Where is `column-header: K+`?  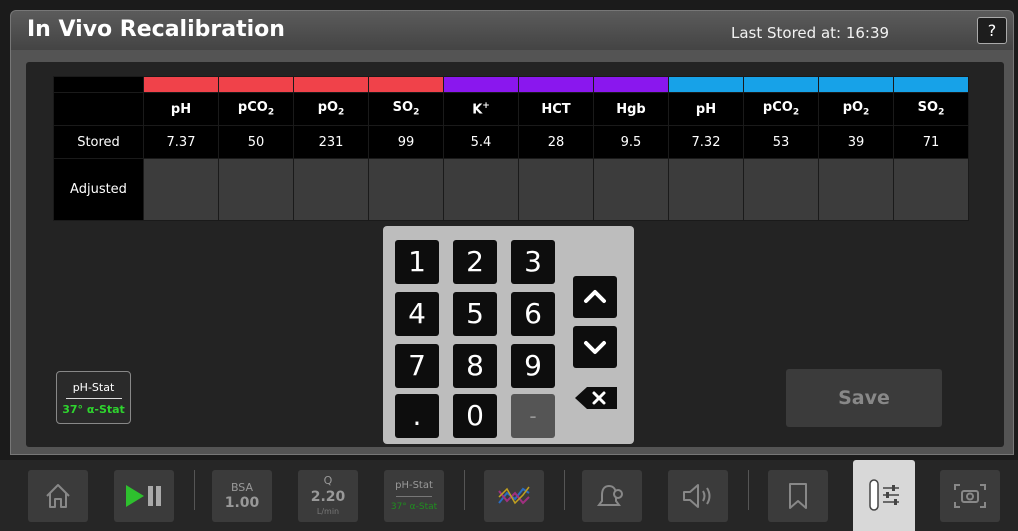 column-header: K+ is located at coordinates (481, 109).